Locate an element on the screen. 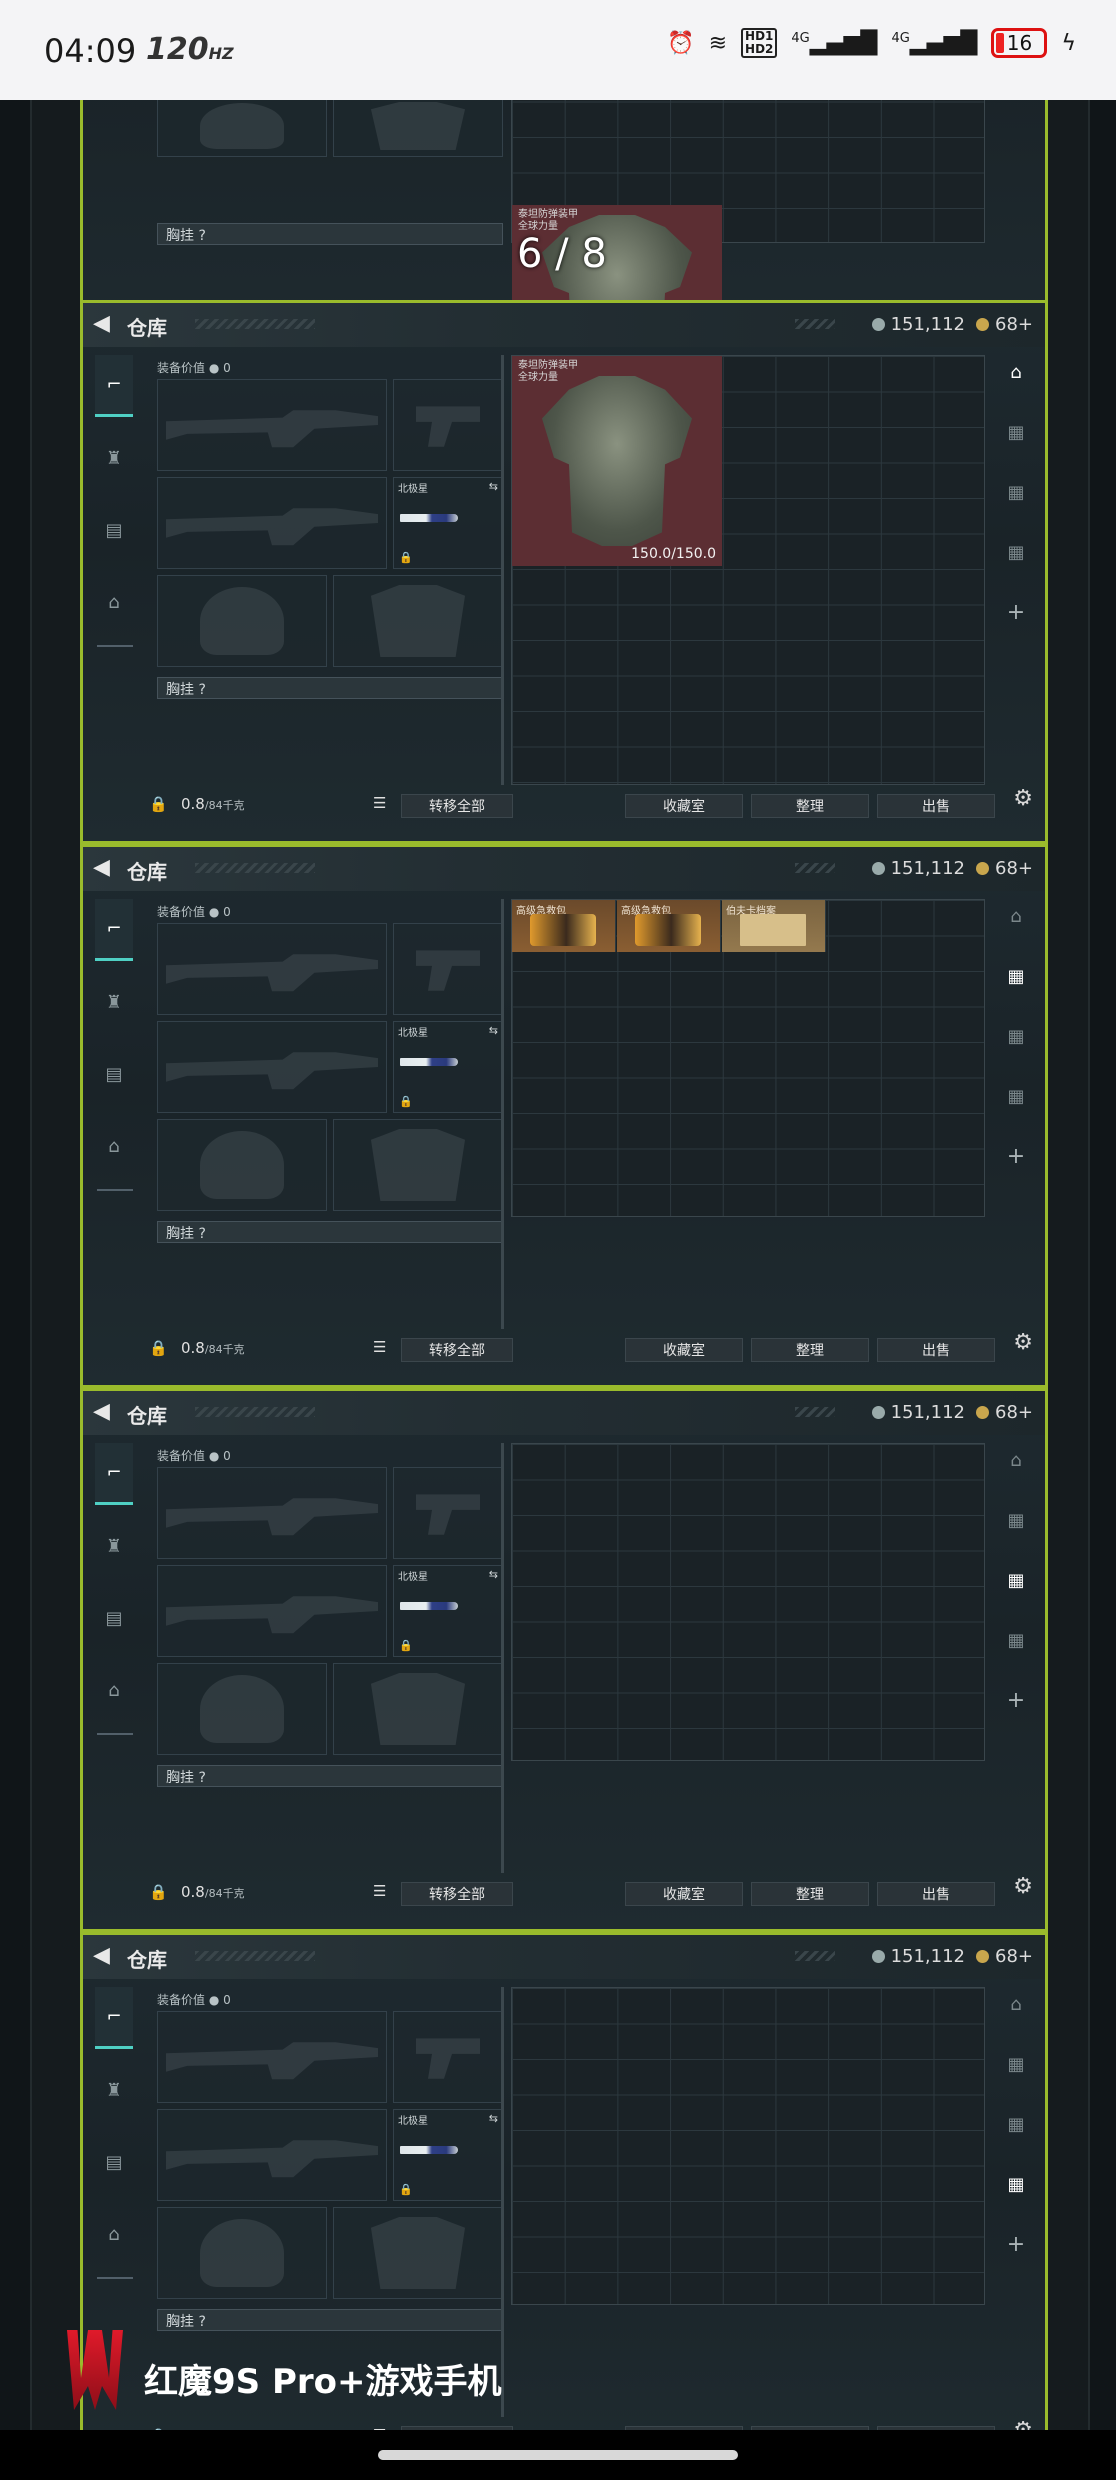 The image size is (1116, 2480). armor-item: 泰坦防弹装甲 全球力量 150.0/150.0 is located at coordinates (617, 461).